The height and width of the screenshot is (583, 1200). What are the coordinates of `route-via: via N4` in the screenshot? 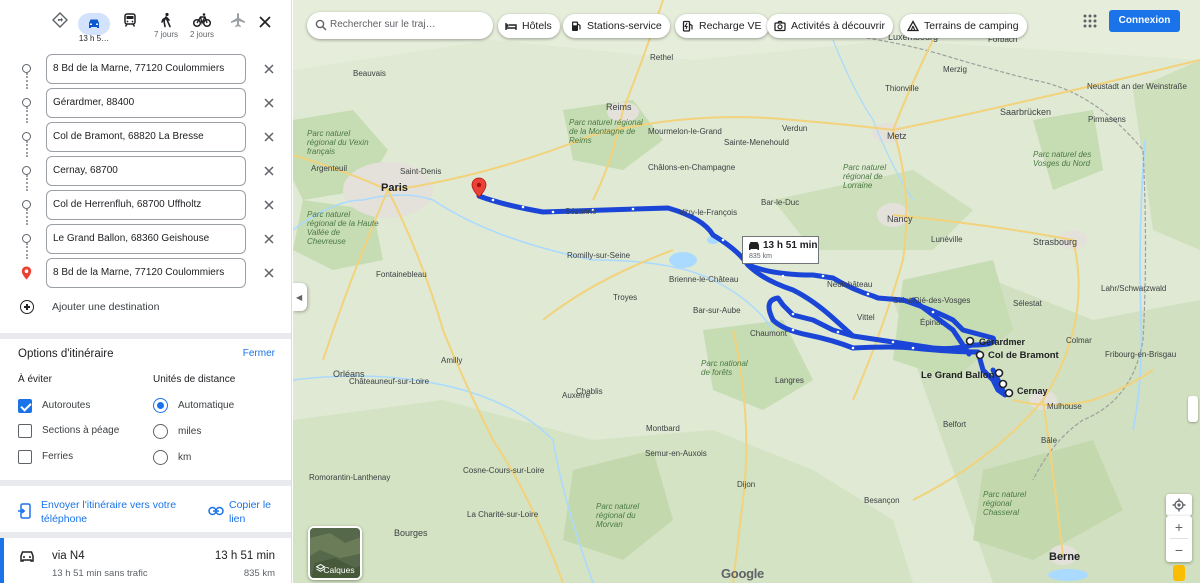 It's located at (68, 556).